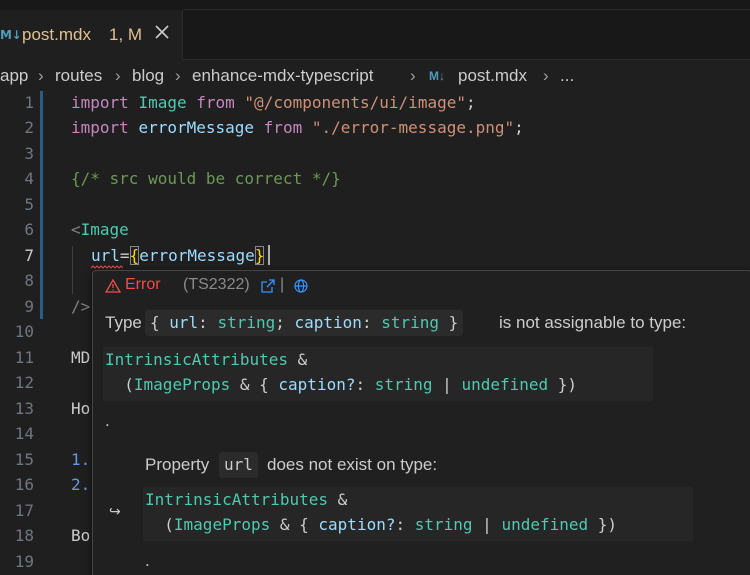  What do you see at coordinates (29, 280) in the screenshot?
I see `line-number: 8` at bounding box center [29, 280].